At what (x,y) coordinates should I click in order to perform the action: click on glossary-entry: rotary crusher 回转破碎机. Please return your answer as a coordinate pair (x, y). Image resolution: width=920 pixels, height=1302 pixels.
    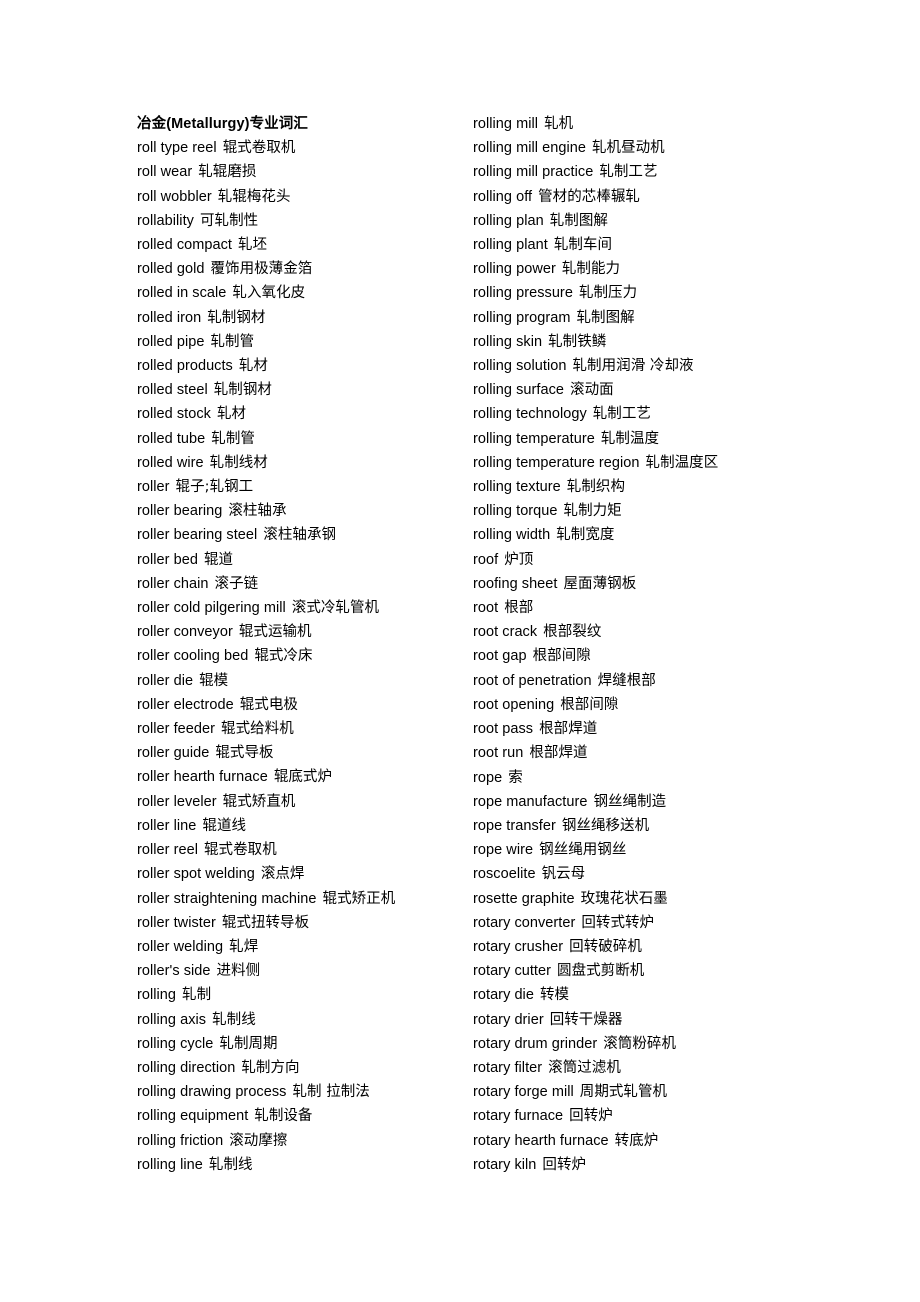
    Looking at the image, I should click on (655, 947).